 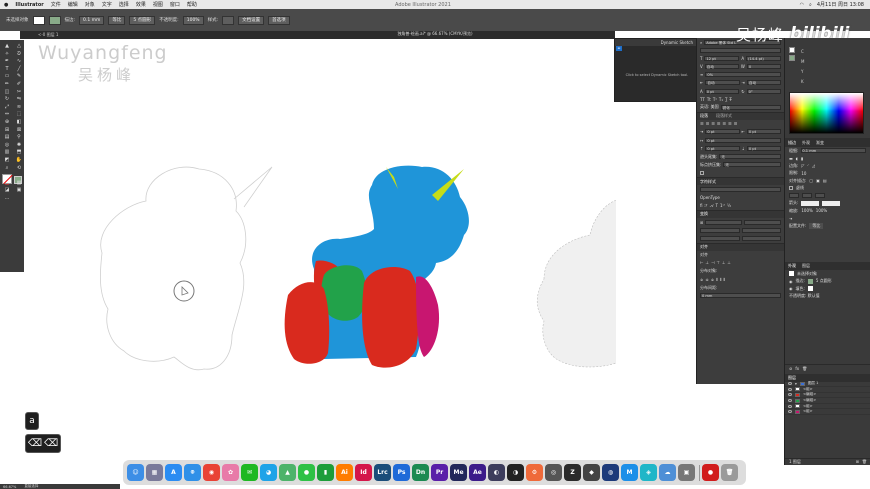 What do you see at coordinates (764, 91) in the screenshot?
I see `rotation-field: 0°` at bounding box center [764, 91].